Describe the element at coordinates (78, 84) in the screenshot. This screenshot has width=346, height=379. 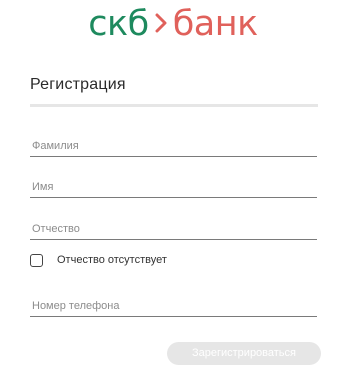
I see `page-title: Регистрация` at that location.